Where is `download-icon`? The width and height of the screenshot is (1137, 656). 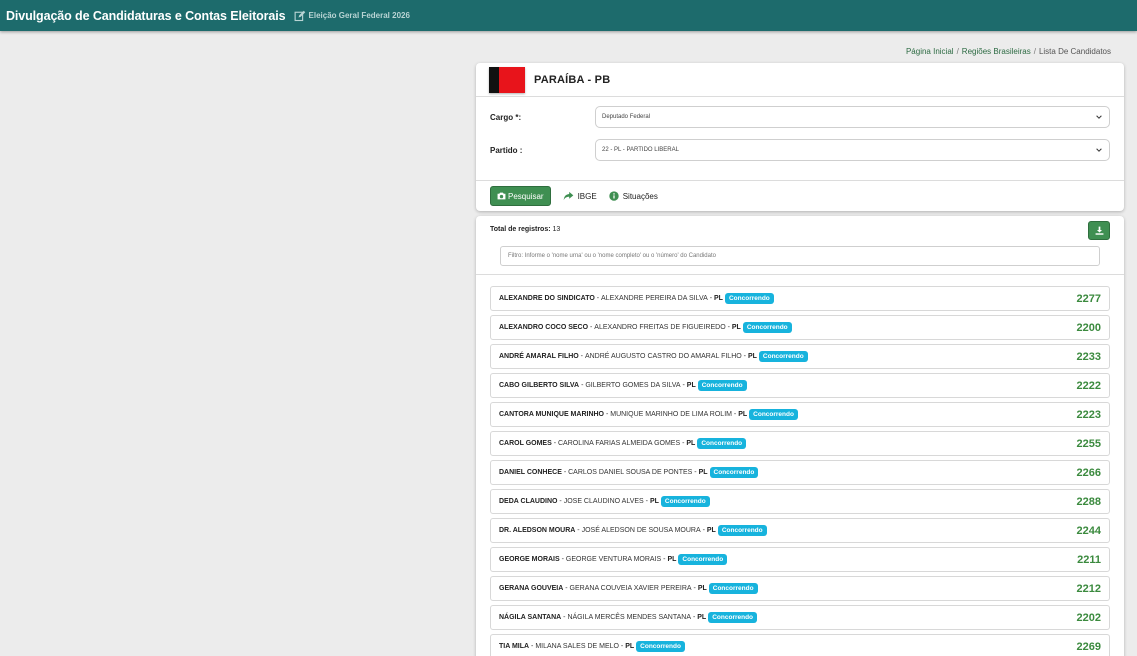
download-icon is located at coordinates (1099, 230).